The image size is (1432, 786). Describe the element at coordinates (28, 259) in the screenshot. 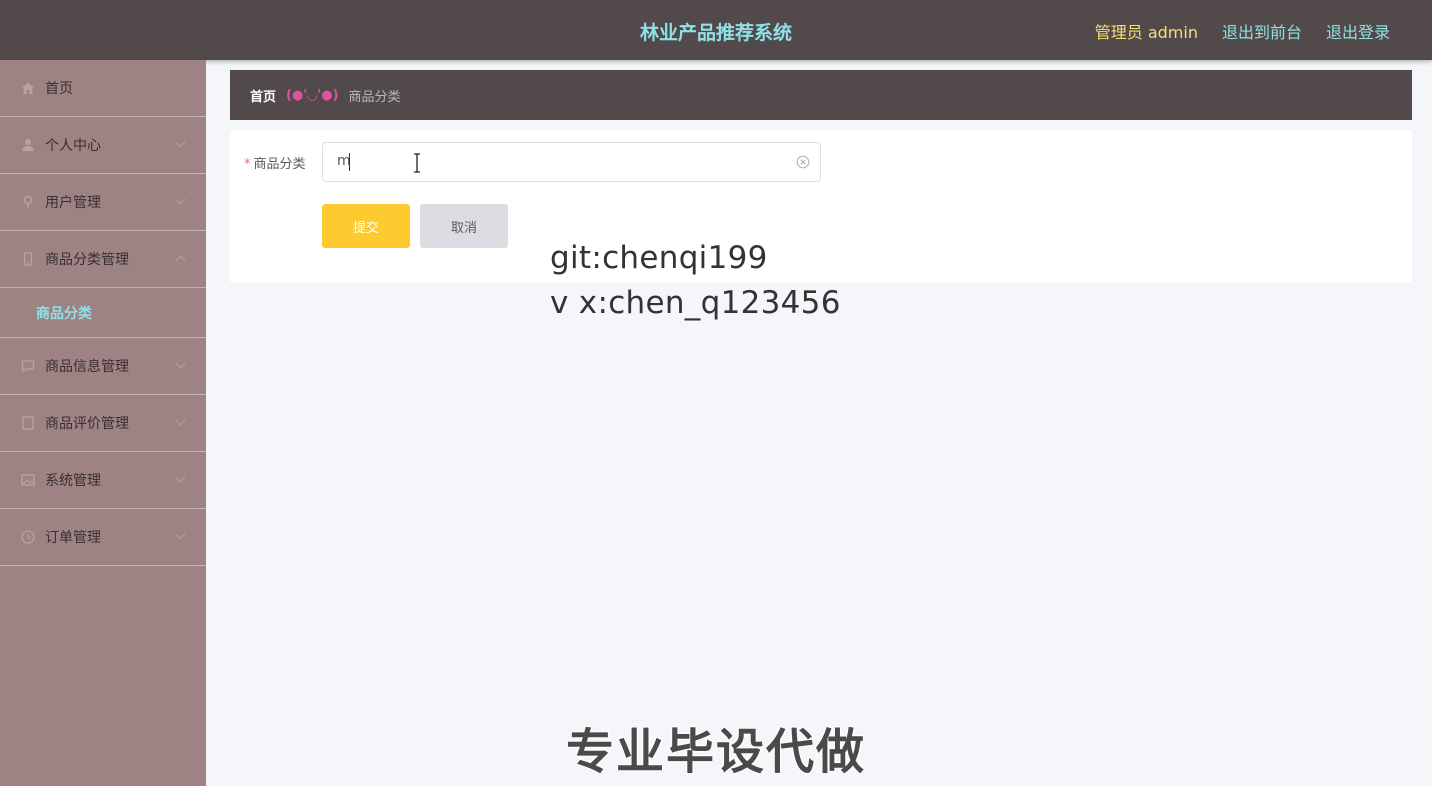

I see `phone-icon` at that location.